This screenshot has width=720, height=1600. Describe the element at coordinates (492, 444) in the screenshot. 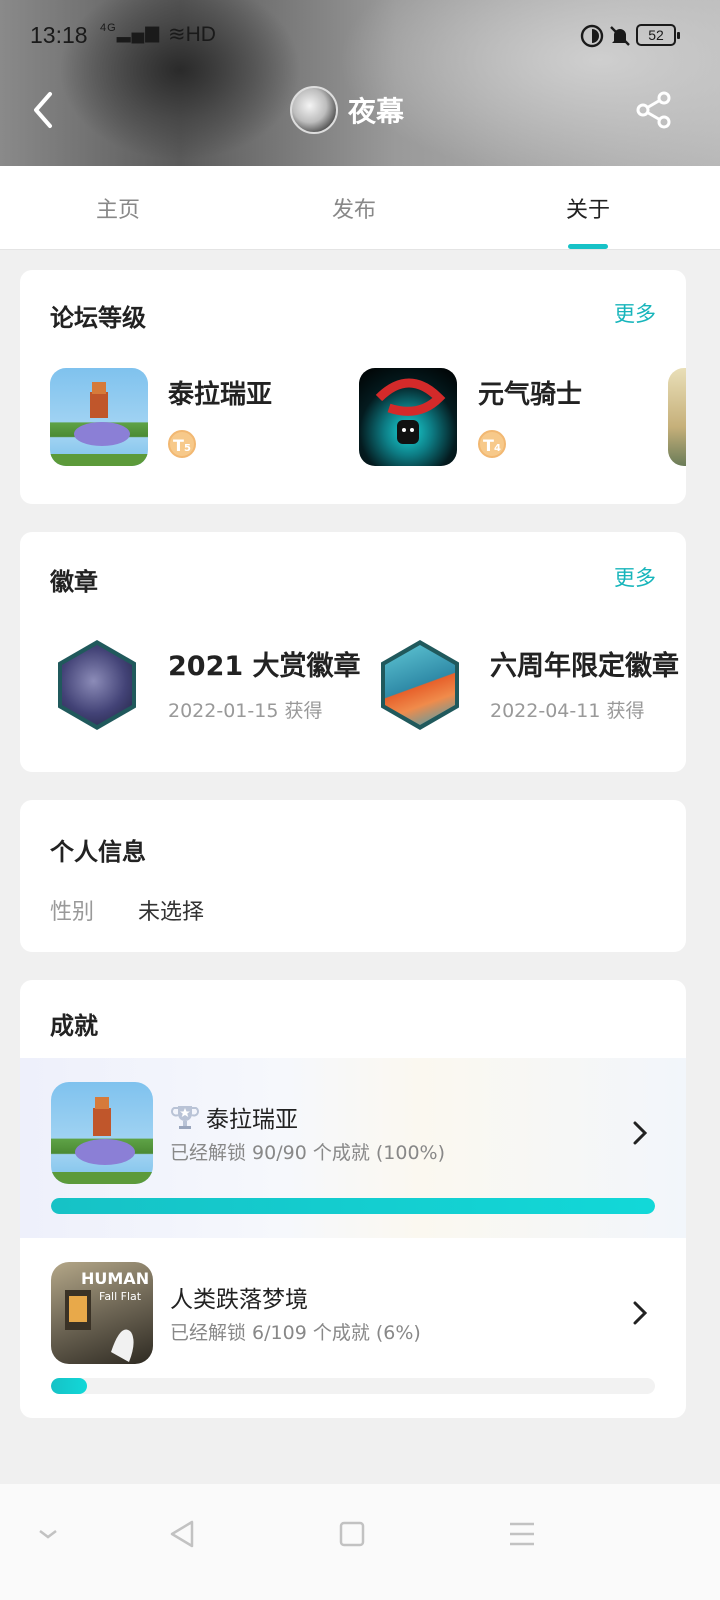

I see `level-badge: T4` at that location.